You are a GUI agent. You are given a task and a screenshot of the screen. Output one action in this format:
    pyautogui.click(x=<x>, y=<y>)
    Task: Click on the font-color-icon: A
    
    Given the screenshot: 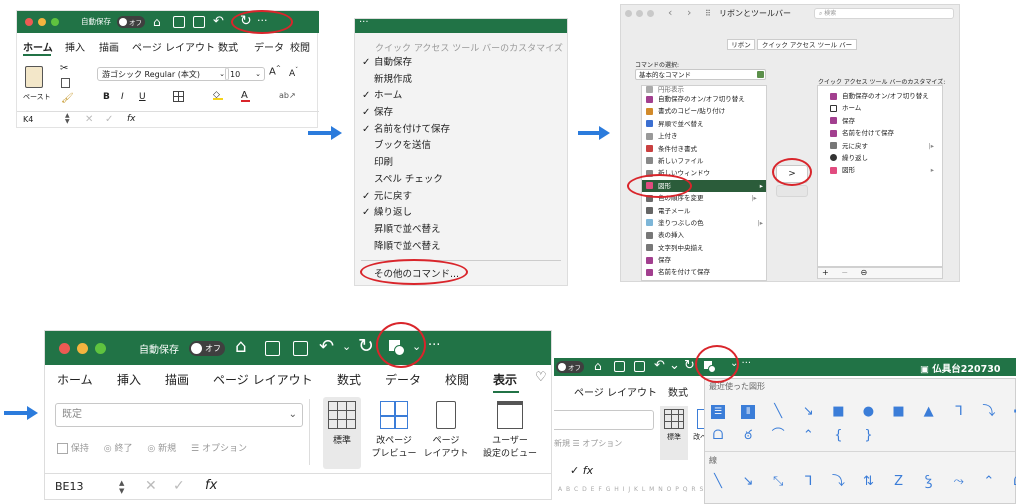 What is the action you would take?
    pyautogui.click(x=245, y=96)
    